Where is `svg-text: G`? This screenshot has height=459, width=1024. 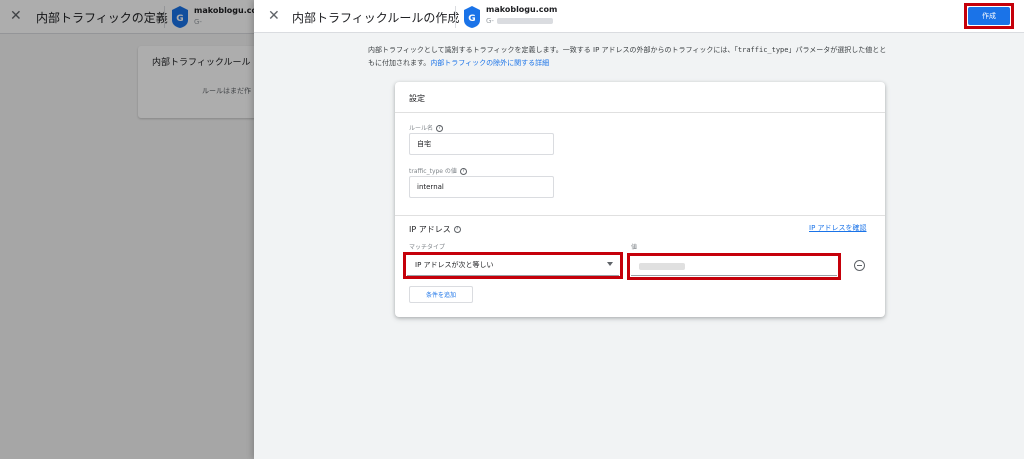
svg-text: G is located at coordinates (471, 19).